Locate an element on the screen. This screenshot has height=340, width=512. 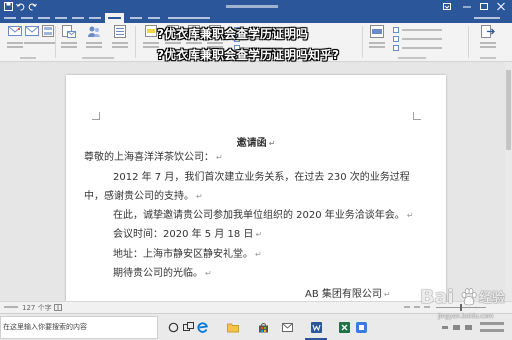
body-line: 2012 年 7 月，我们首次建立业务关系，在过去 230 次的业务过程 is located at coordinates (261, 178).